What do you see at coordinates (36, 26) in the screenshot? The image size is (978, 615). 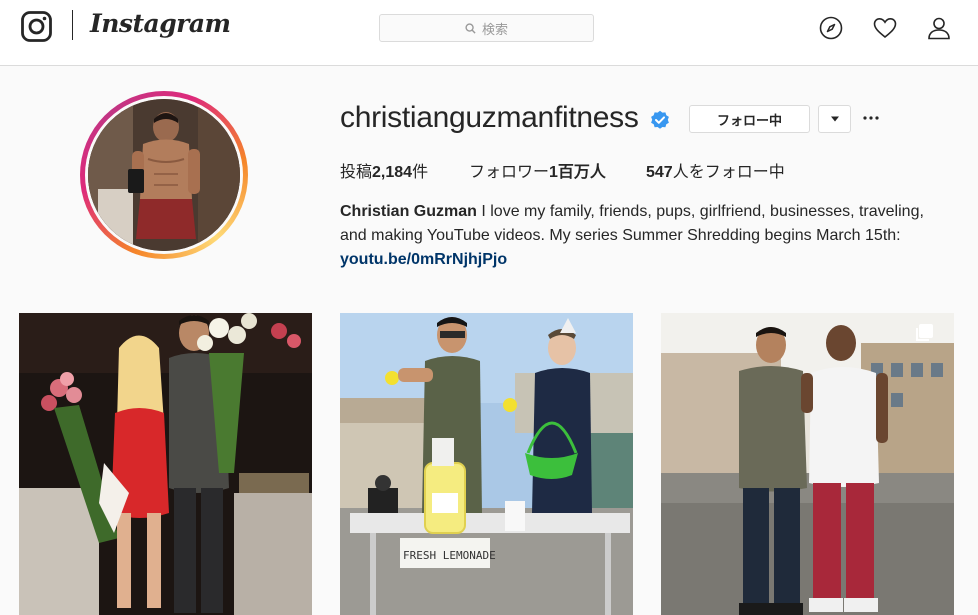 I see `instagram-camera-icon` at bounding box center [36, 26].